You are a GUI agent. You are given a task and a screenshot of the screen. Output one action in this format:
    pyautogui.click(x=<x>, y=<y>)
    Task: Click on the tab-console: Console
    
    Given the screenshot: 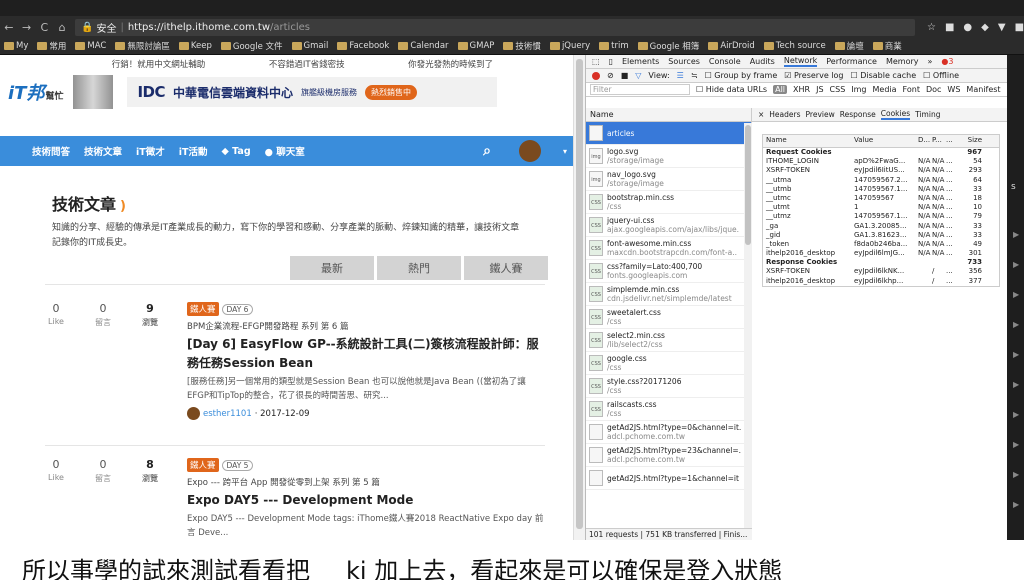 What is the action you would take?
    pyautogui.click(x=725, y=61)
    